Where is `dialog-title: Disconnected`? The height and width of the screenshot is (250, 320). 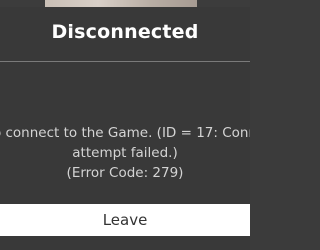 dialog-title: Disconnected is located at coordinates (125, 32).